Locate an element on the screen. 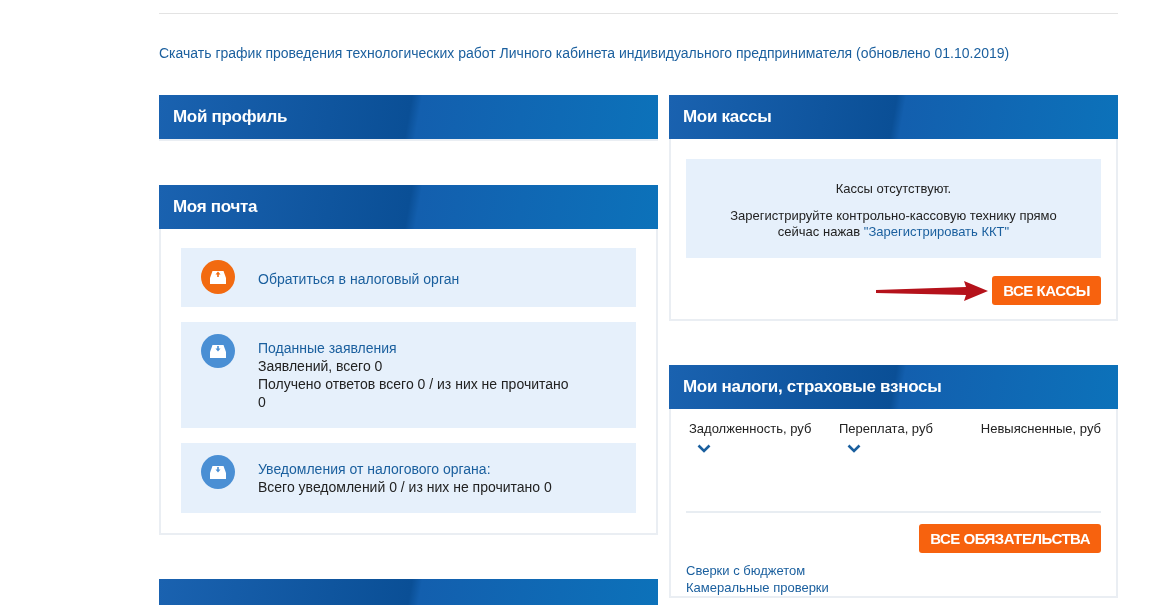 This screenshot has width=1173, height=605. column-label: Невыясненные, руб is located at coordinates (1040, 428).